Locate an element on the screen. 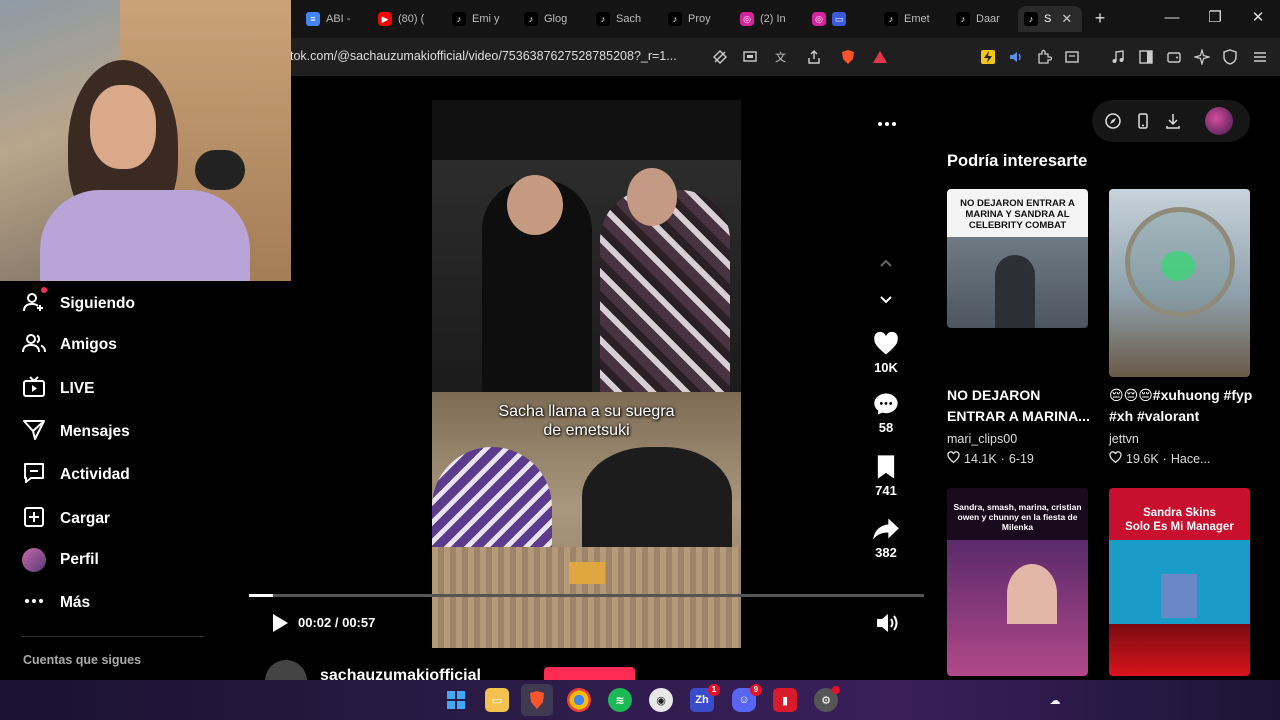  friends-icon is located at coordinates (34, 345).